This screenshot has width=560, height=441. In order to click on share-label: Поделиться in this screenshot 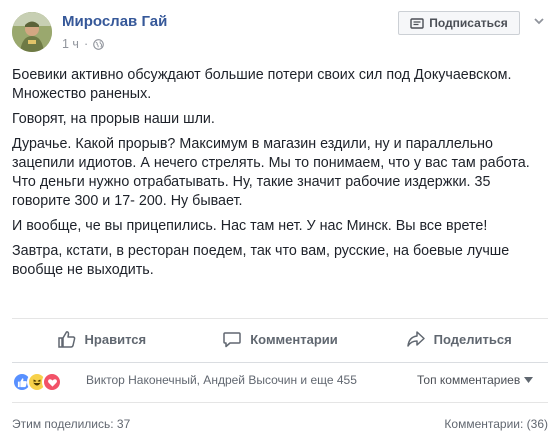, I will do `click(472, 339)`.